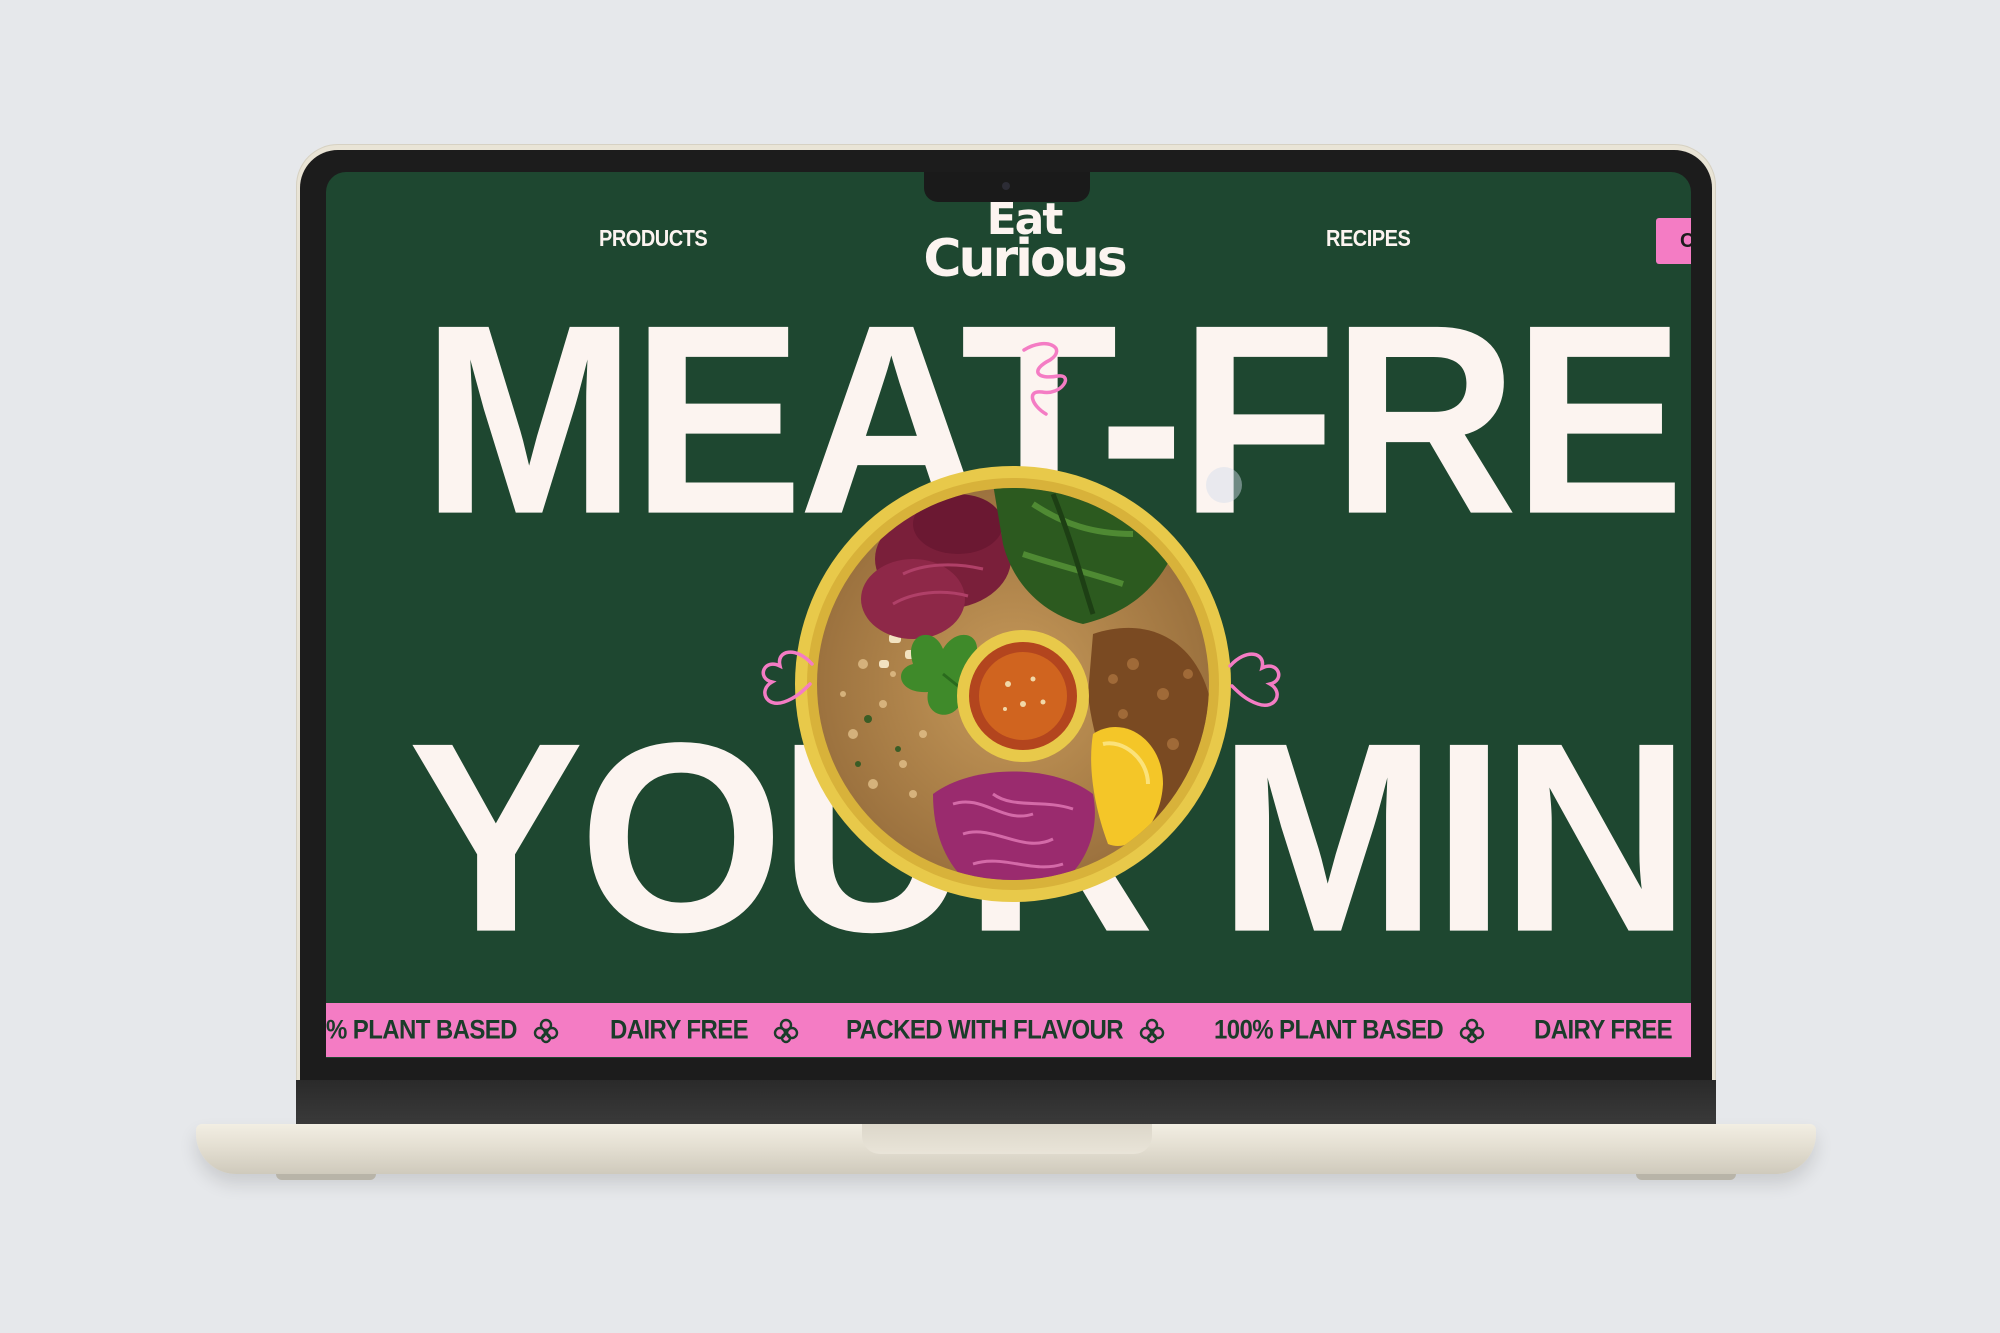 The width and height of the screenshot is (2000, 1333). Describe the element at coordinates (1006, 1102) in the screenshot. I see `laptop-chin` at that location.